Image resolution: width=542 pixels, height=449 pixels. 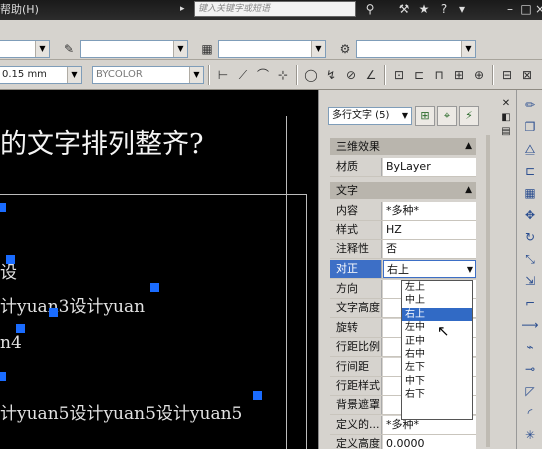 What do you see at coordinates (530, 413) in the screenshot?
I see `fillet-icon: ◜` at bounding box center [530, 413].